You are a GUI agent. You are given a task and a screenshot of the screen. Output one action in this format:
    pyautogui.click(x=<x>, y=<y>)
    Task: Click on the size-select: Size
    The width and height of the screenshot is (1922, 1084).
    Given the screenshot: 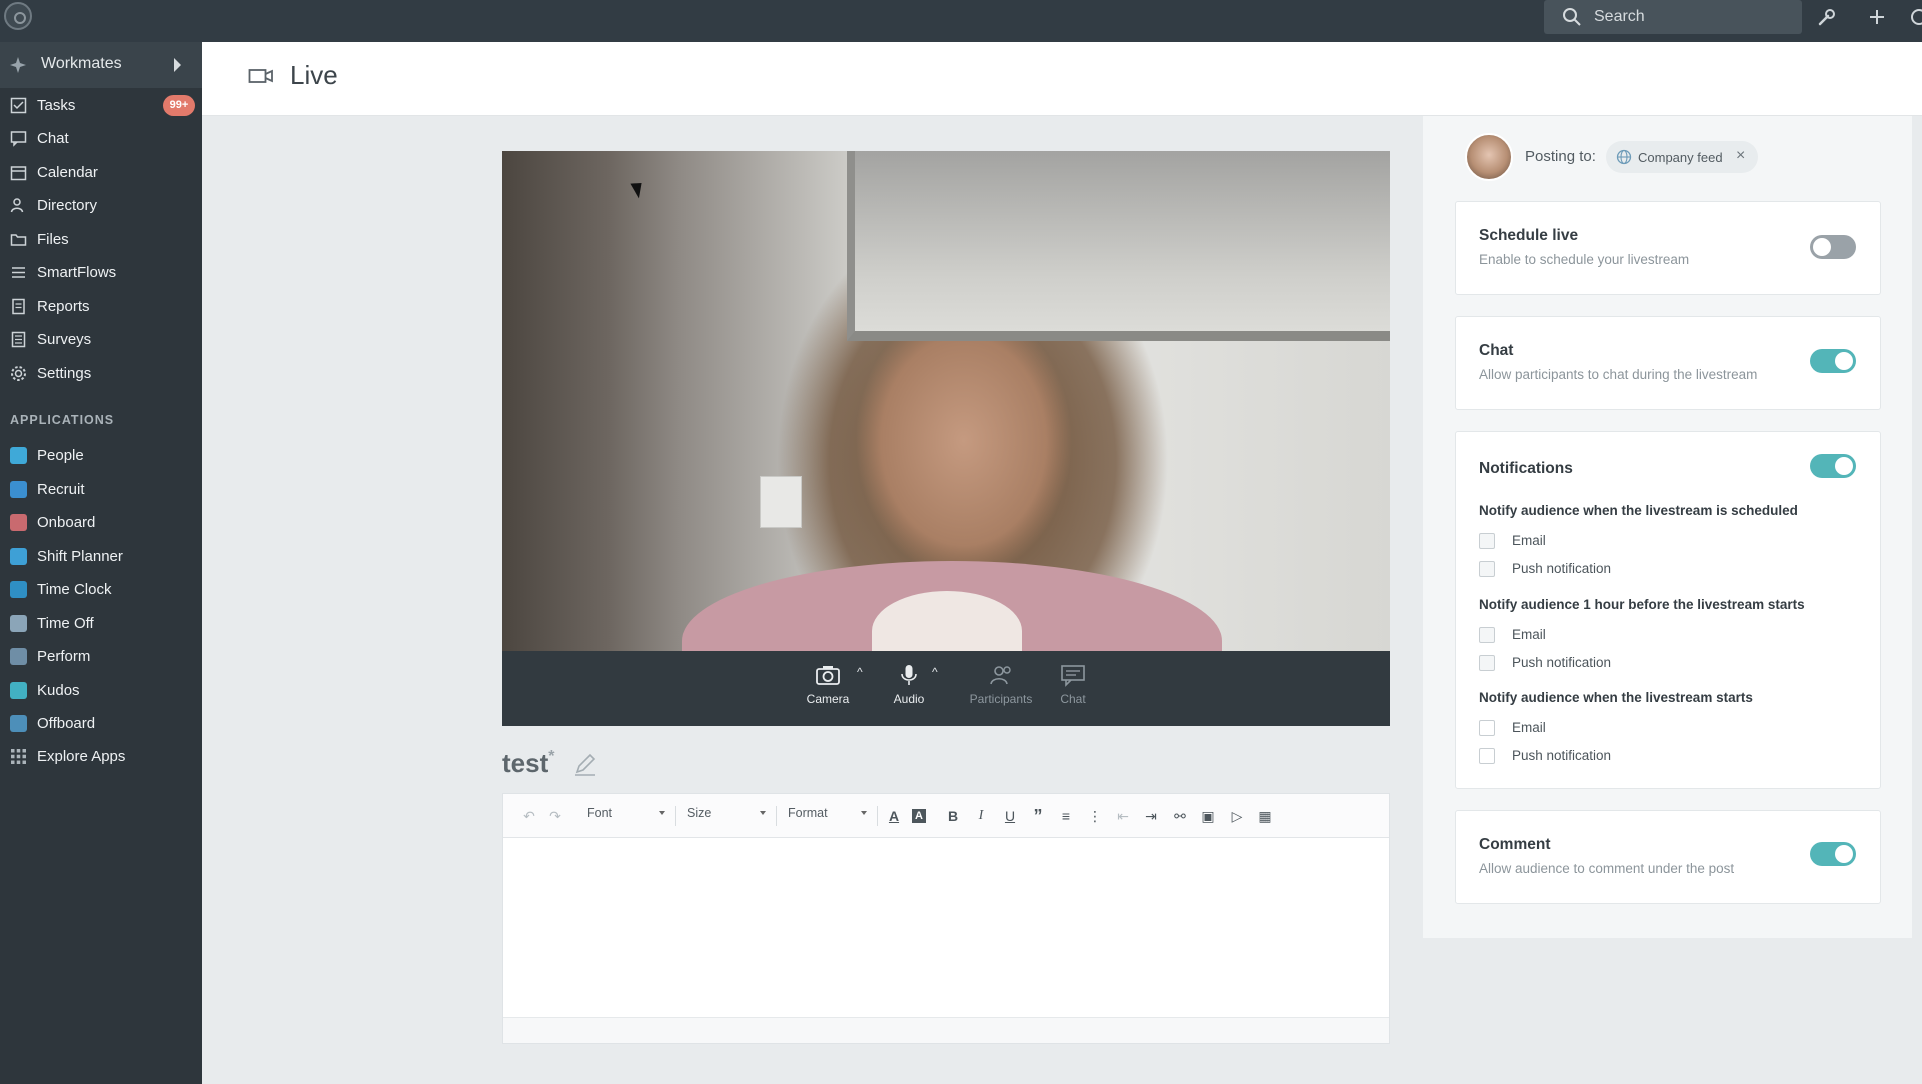 What is the action you would take?
    pyautogui.click(x=699, y=813)
    